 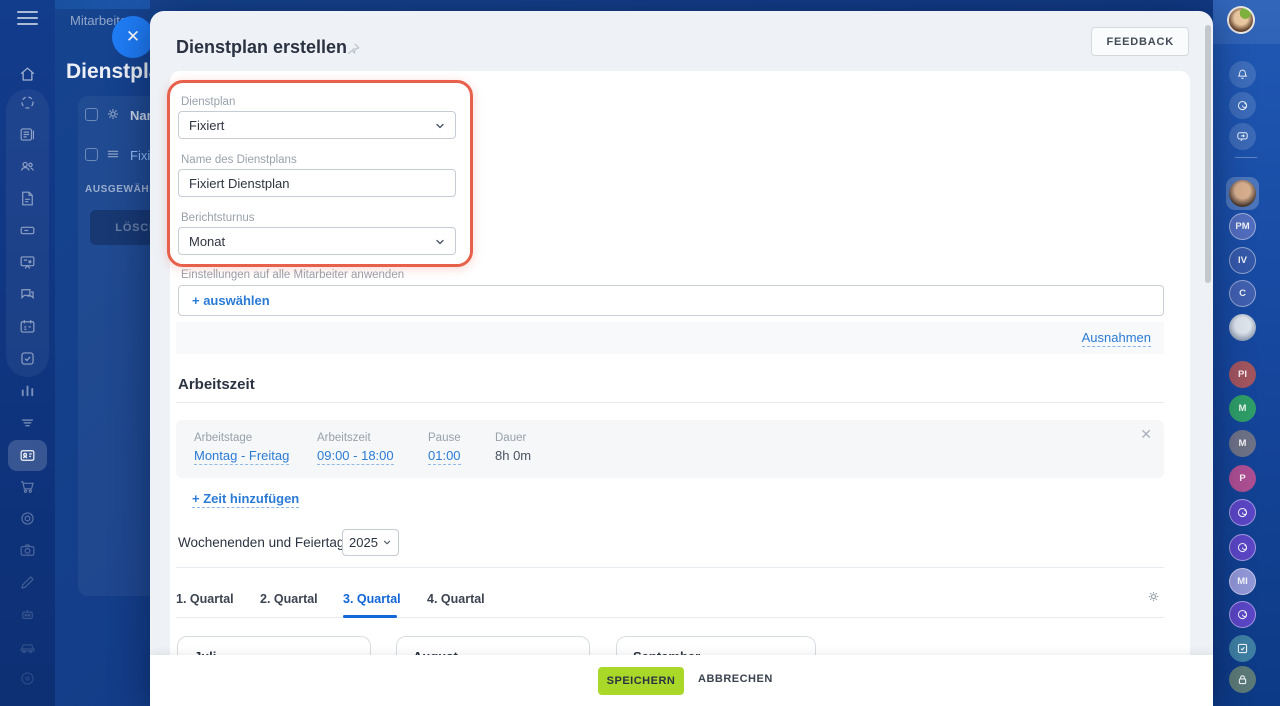 What do you see at coordinates (1246, 157) in the screenshot?
I see `sidebar-divider` at bounding box center [1246, 157].